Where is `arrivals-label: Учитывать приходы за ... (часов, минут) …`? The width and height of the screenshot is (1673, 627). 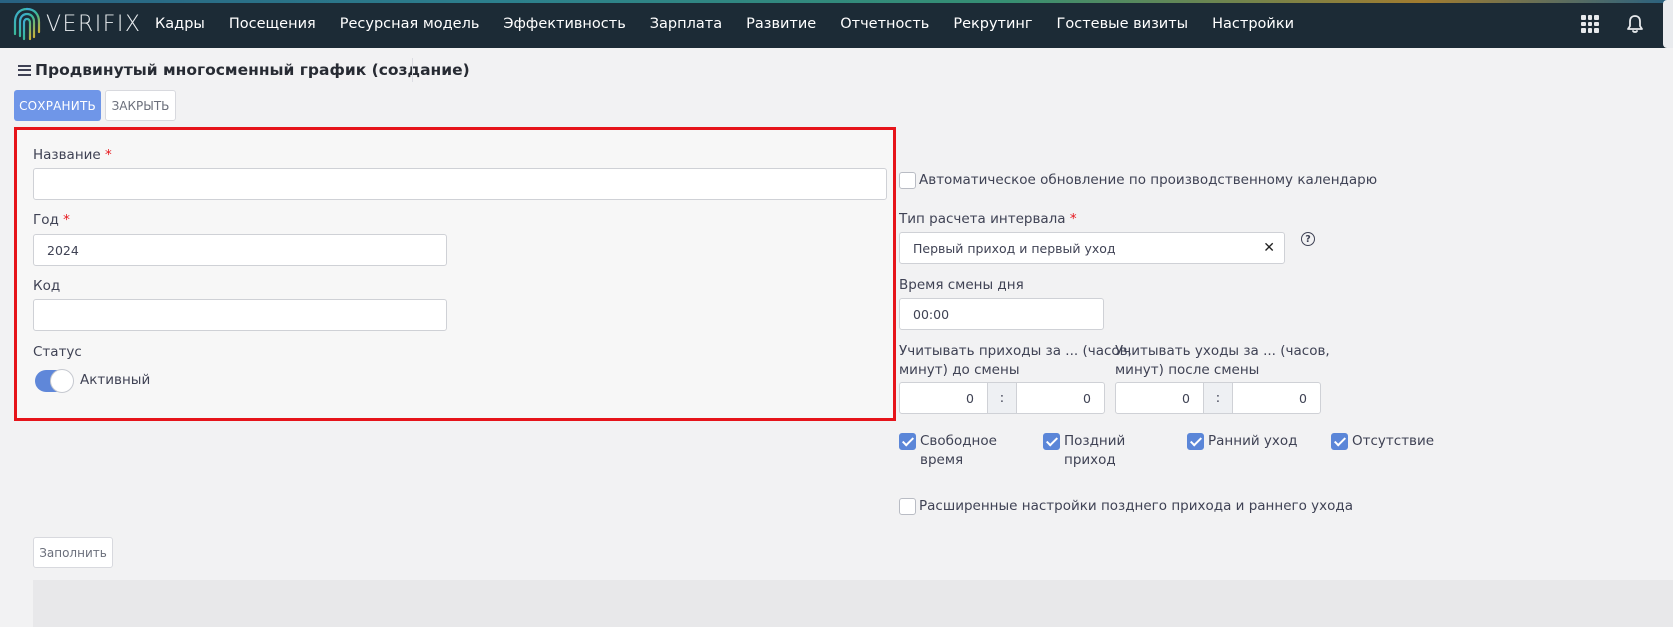 arrivals-label: Учитывать приходы за ... (часов, минут) … is located at coordinates (1015, 361).